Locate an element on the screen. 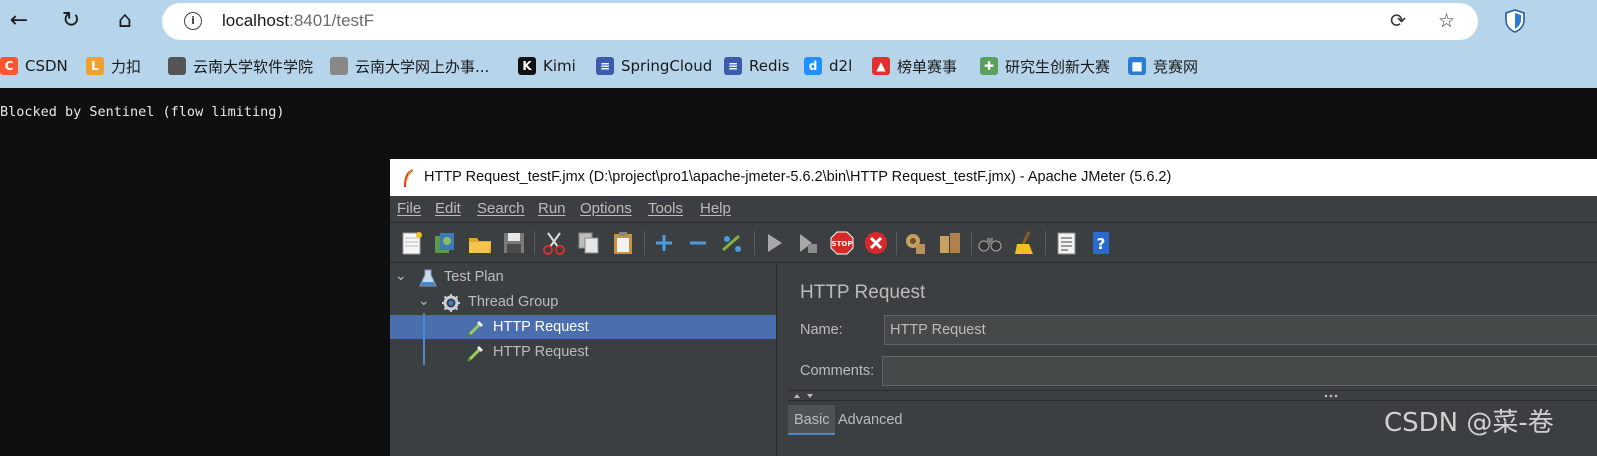  paste-icon is located at coordinates (623, 243).